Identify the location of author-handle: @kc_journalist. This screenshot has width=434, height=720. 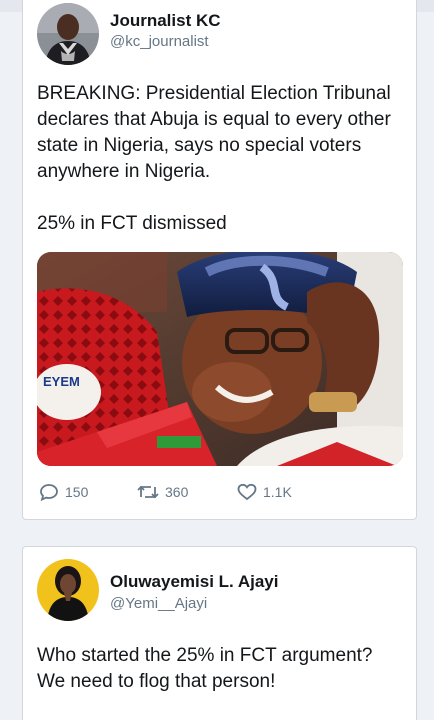
(159, 41).